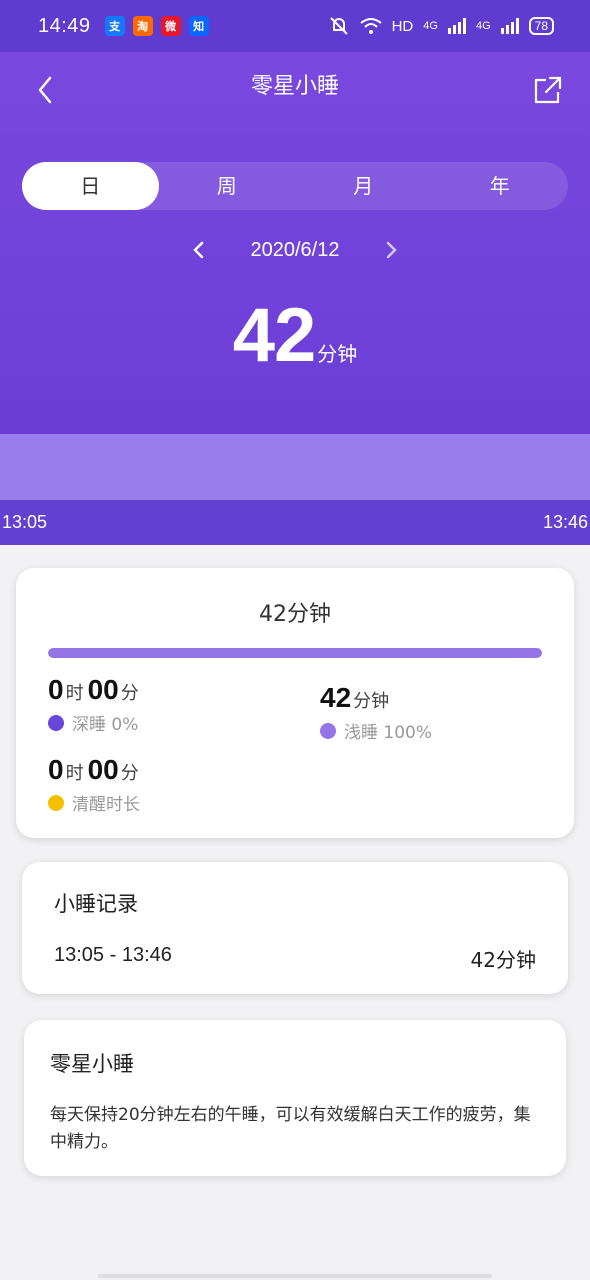 This screenshot has width=590, height=1280. Describe the element at coordinates (74, 773) in the screenshot. I see `awake-hours-unit: 时` at that location.